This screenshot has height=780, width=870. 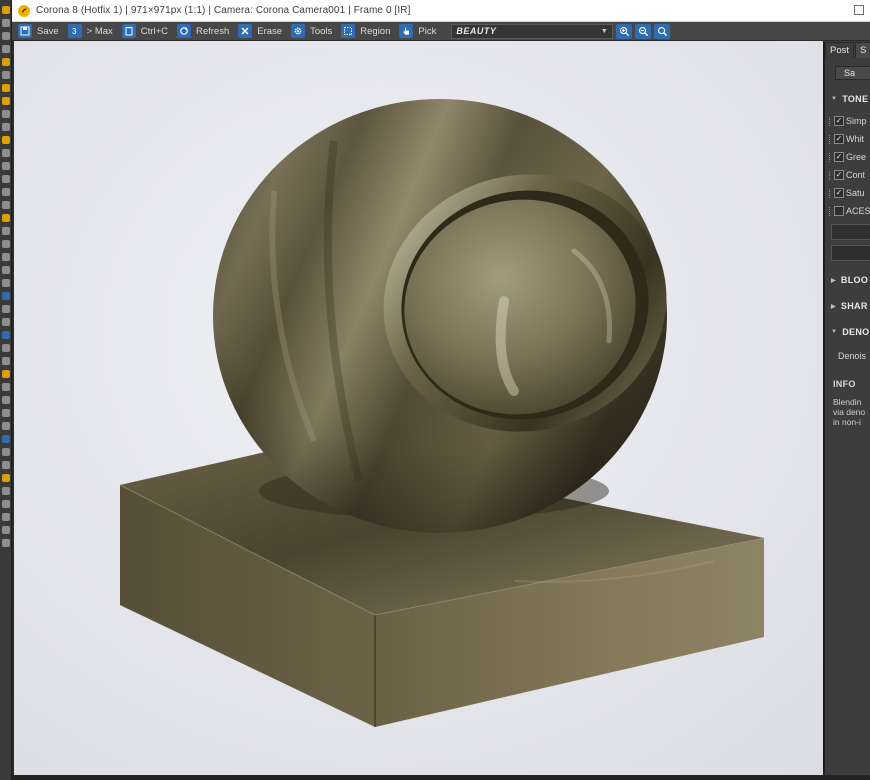 I want to click on tone-option-row: ✓ Gree, so click(x=849, y=157).